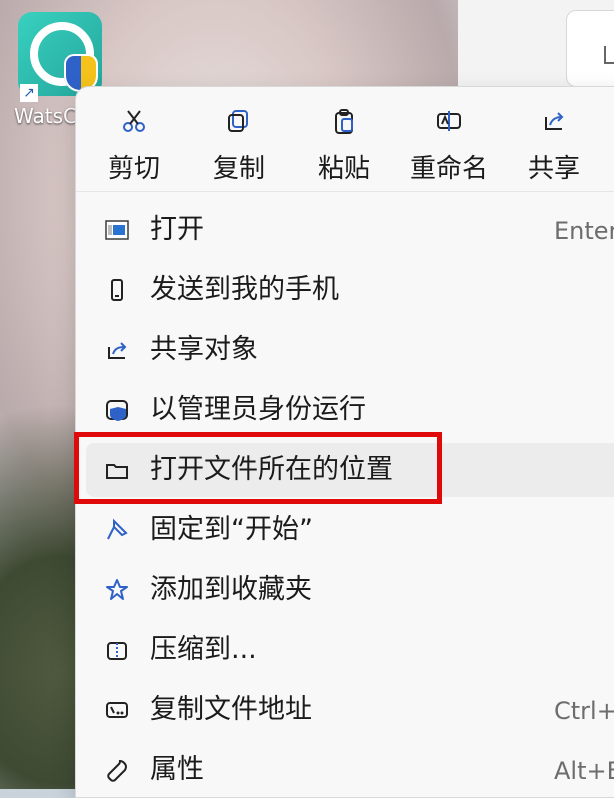 The height and width of the screenshot is (798, 614). What do you see at coordinates (584, 711) in the screenshot?
I see `menu-item-shortcut: Ctrl+S` at bounding box center [584, 711].